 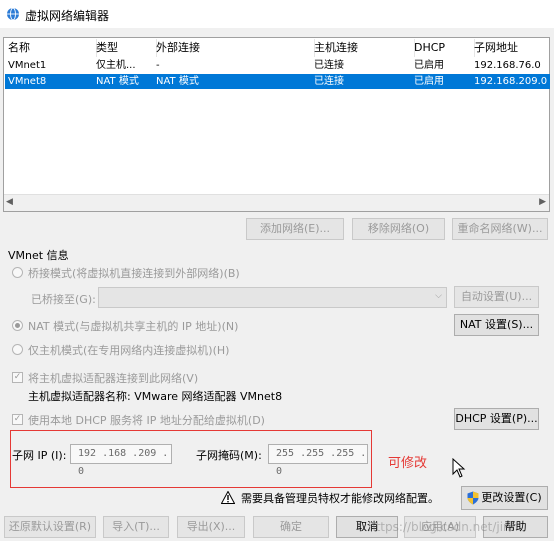 I want to click on cell-subnet: 192.168.76.0, so click(x=507, y=65).